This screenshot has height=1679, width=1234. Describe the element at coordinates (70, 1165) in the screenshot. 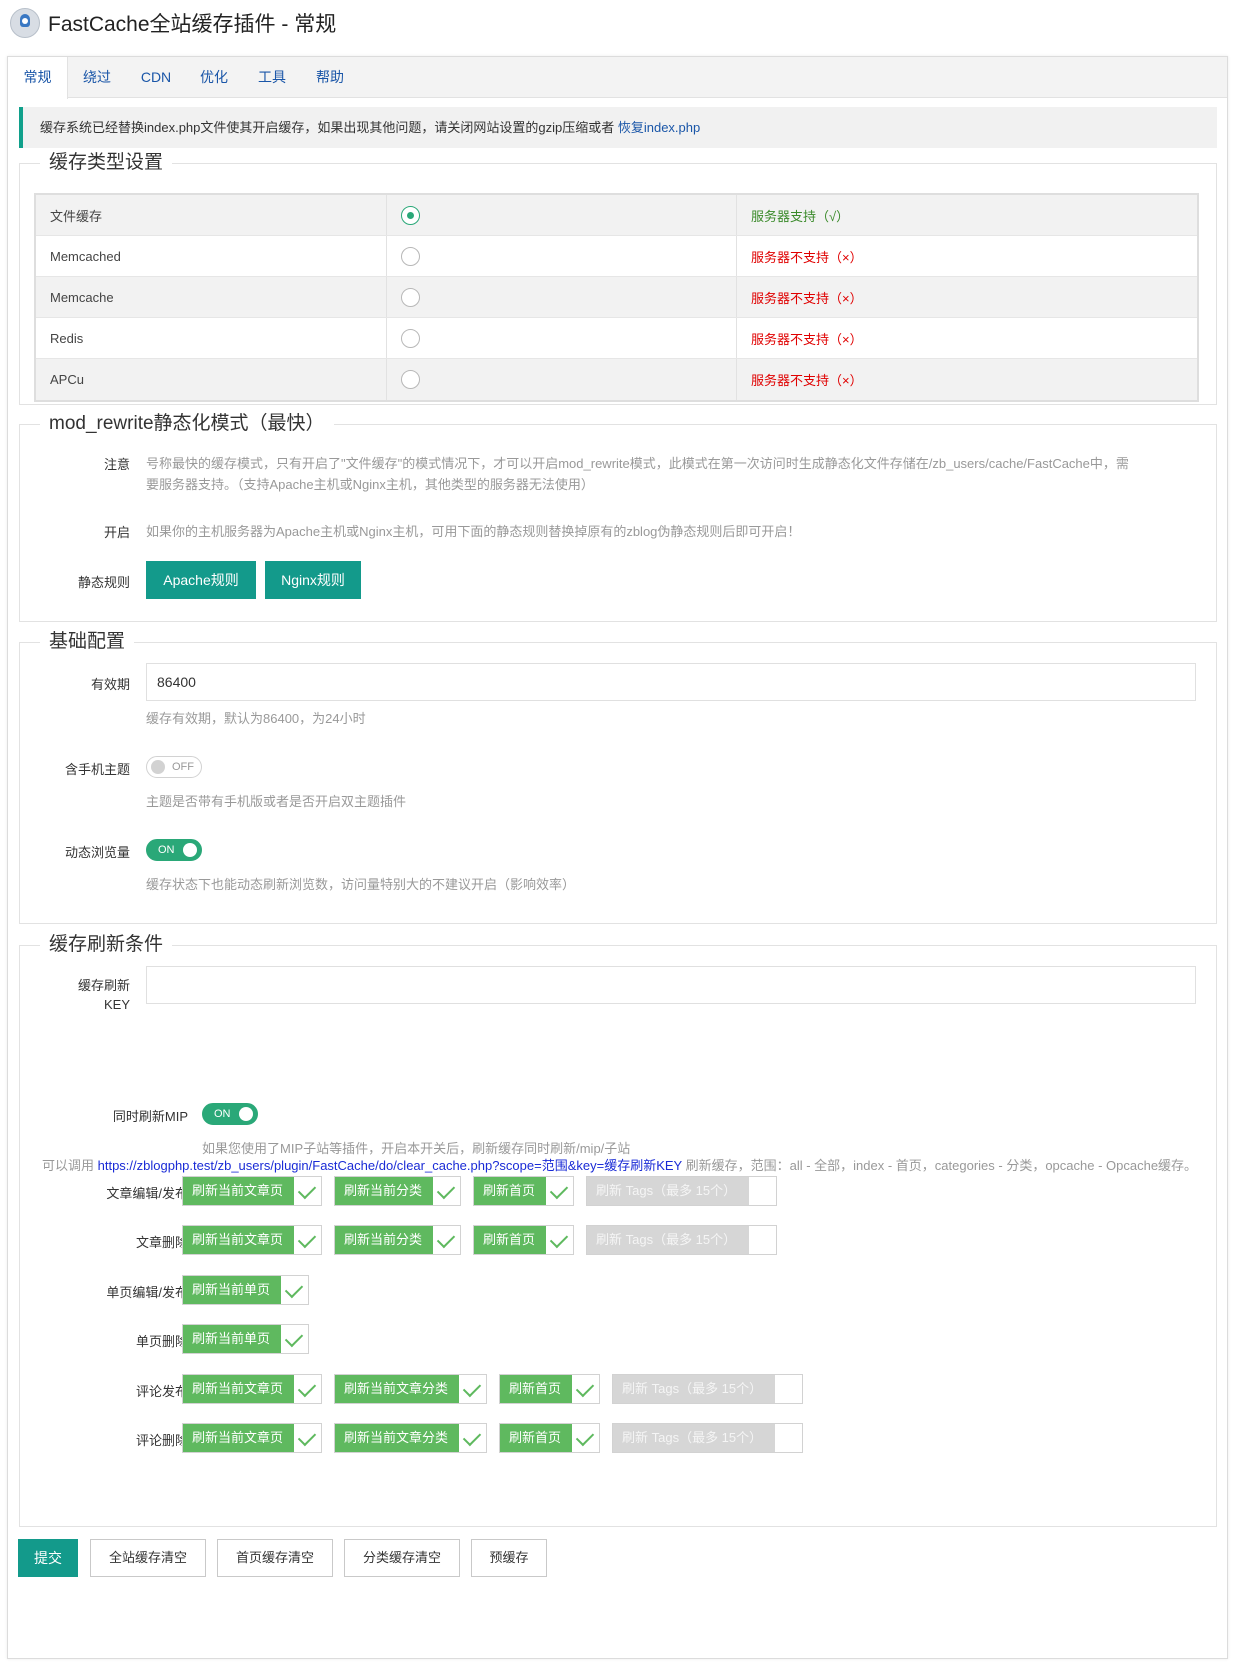

I see `url-prefix: 可以调用` at that location.